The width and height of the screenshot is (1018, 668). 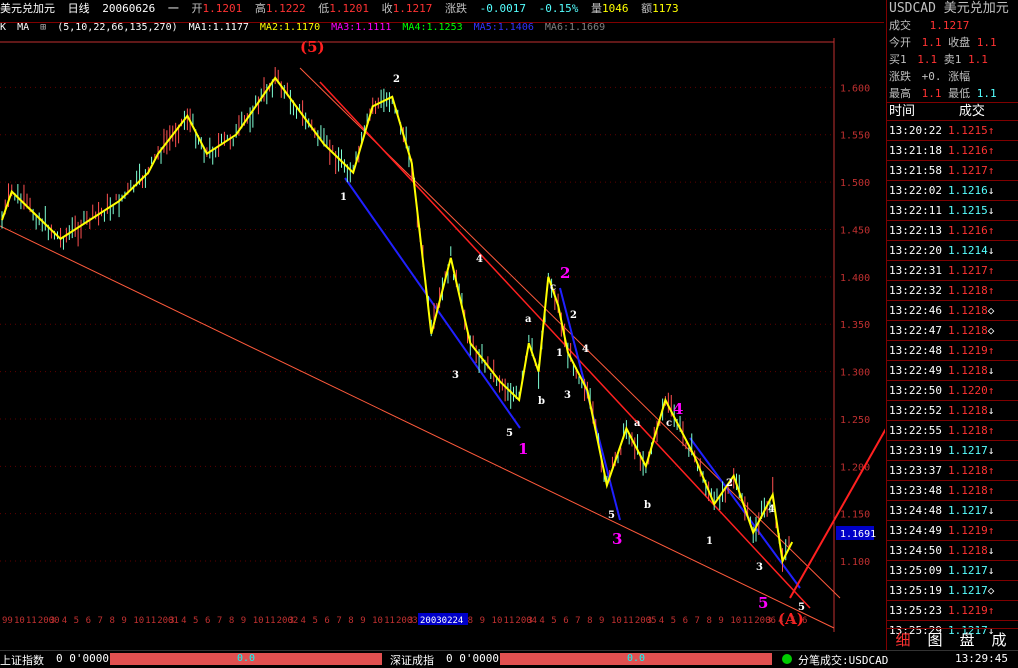 I want to click on side-high: 1.1, so click(x=931, y=93).